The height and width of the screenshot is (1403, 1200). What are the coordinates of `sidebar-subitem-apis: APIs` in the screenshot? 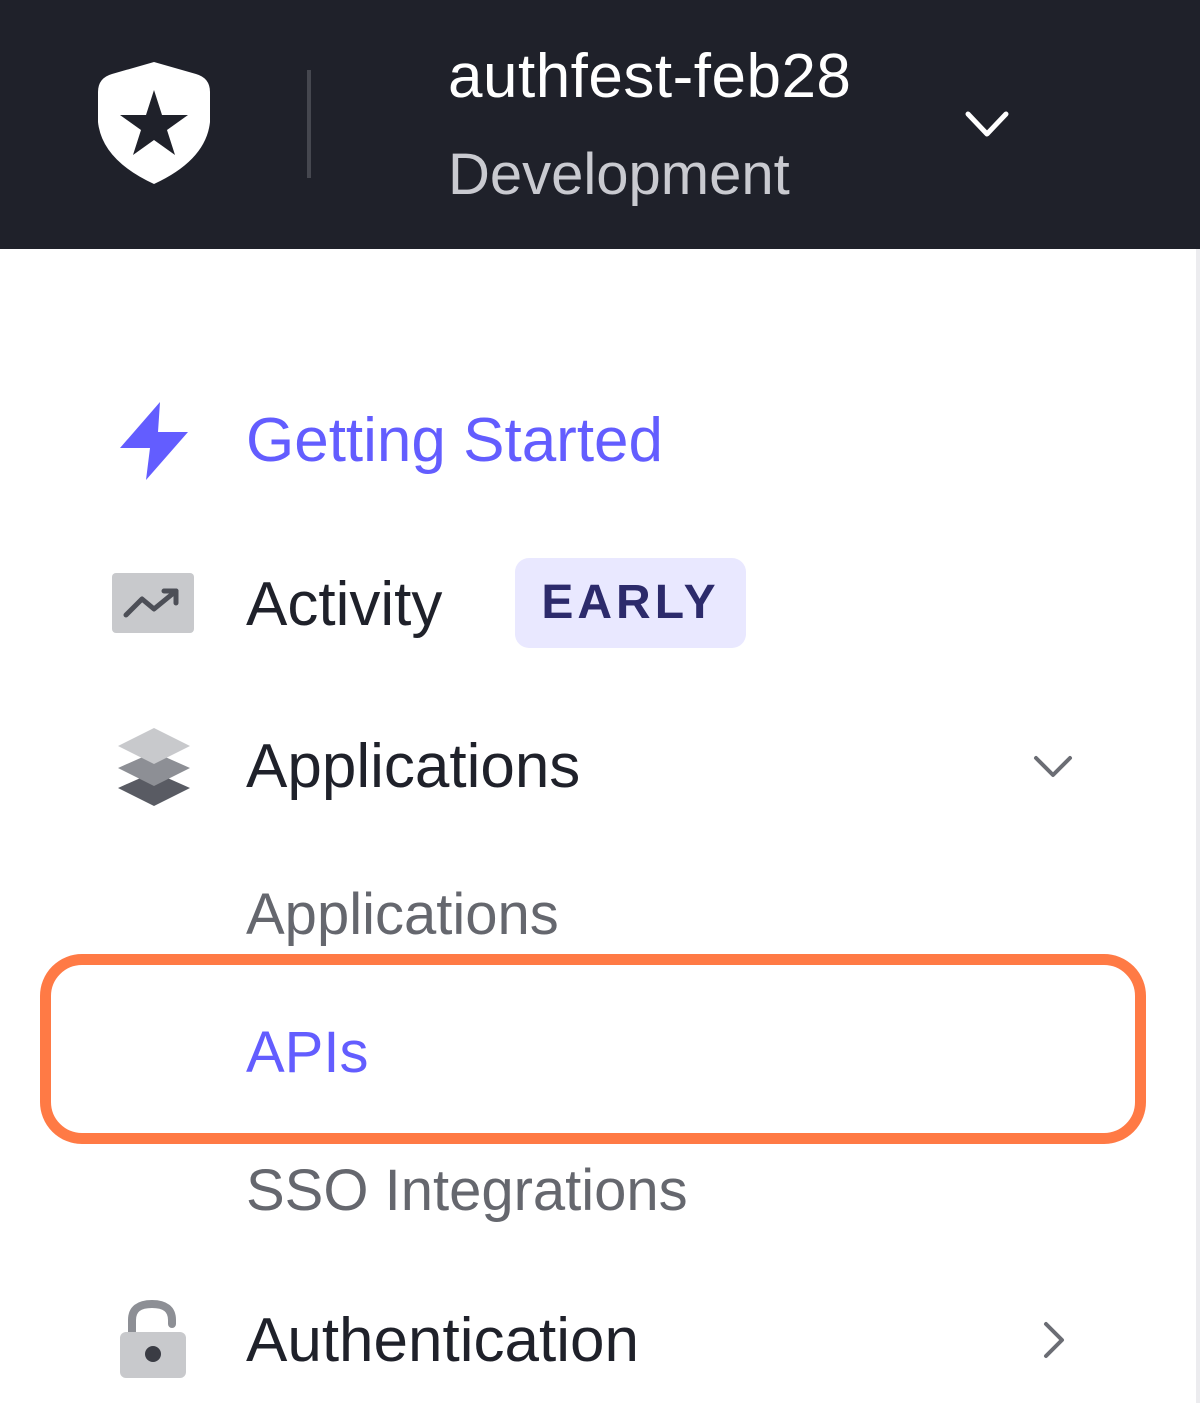 It's located at (307, 1053).